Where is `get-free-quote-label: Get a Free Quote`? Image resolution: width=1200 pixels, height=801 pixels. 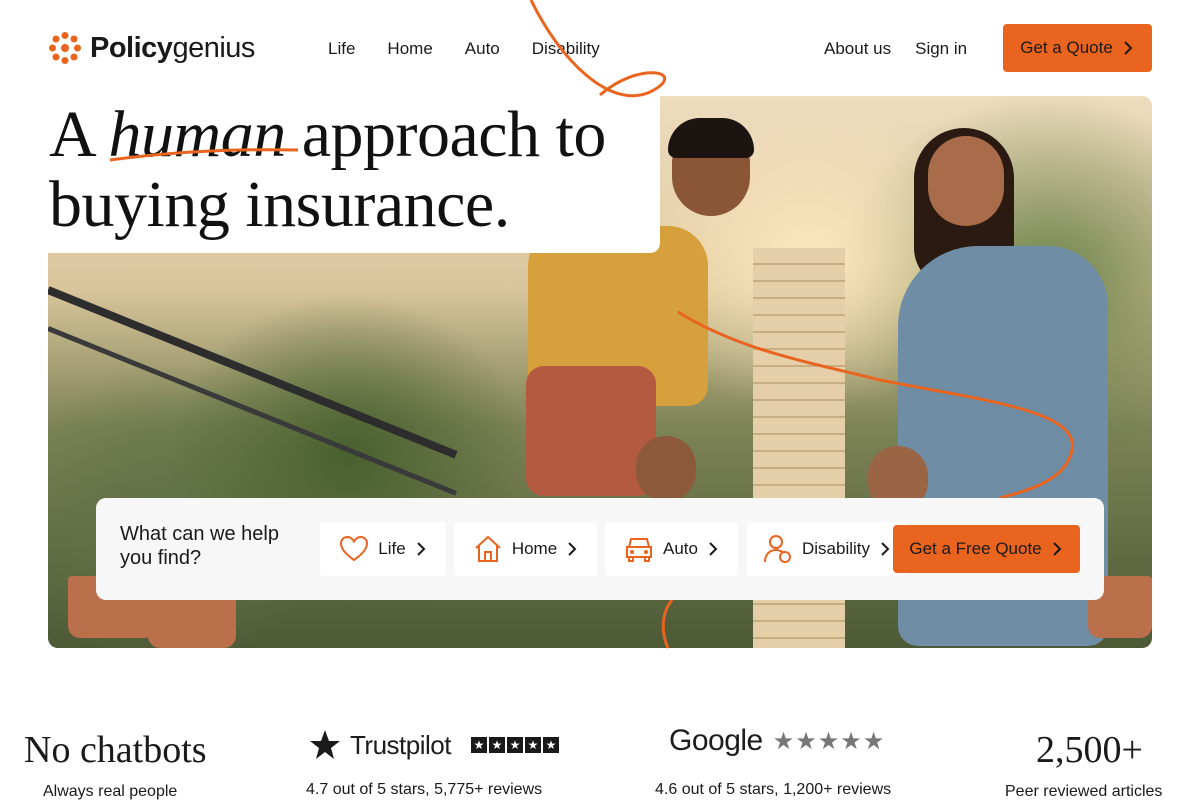
get-free-quote-label: Get a Free Quote is located at coordinates (975, 548).